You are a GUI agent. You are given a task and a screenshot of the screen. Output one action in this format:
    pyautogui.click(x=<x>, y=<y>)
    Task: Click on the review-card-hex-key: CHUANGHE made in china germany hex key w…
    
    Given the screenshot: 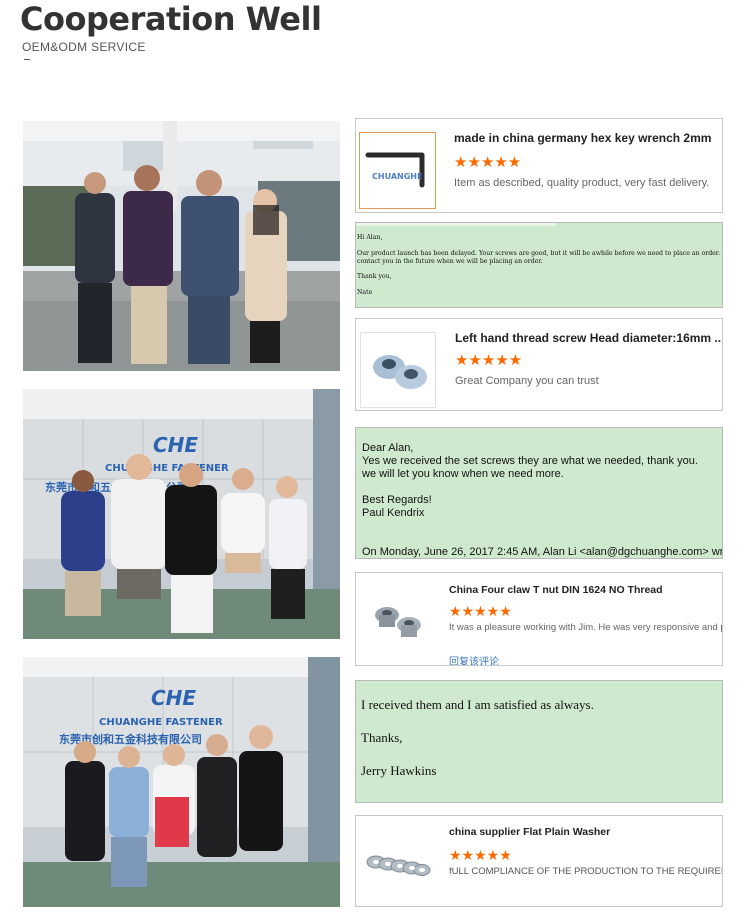 What is the action you would take?
    pyautogui.click(x=539, y=165)
    